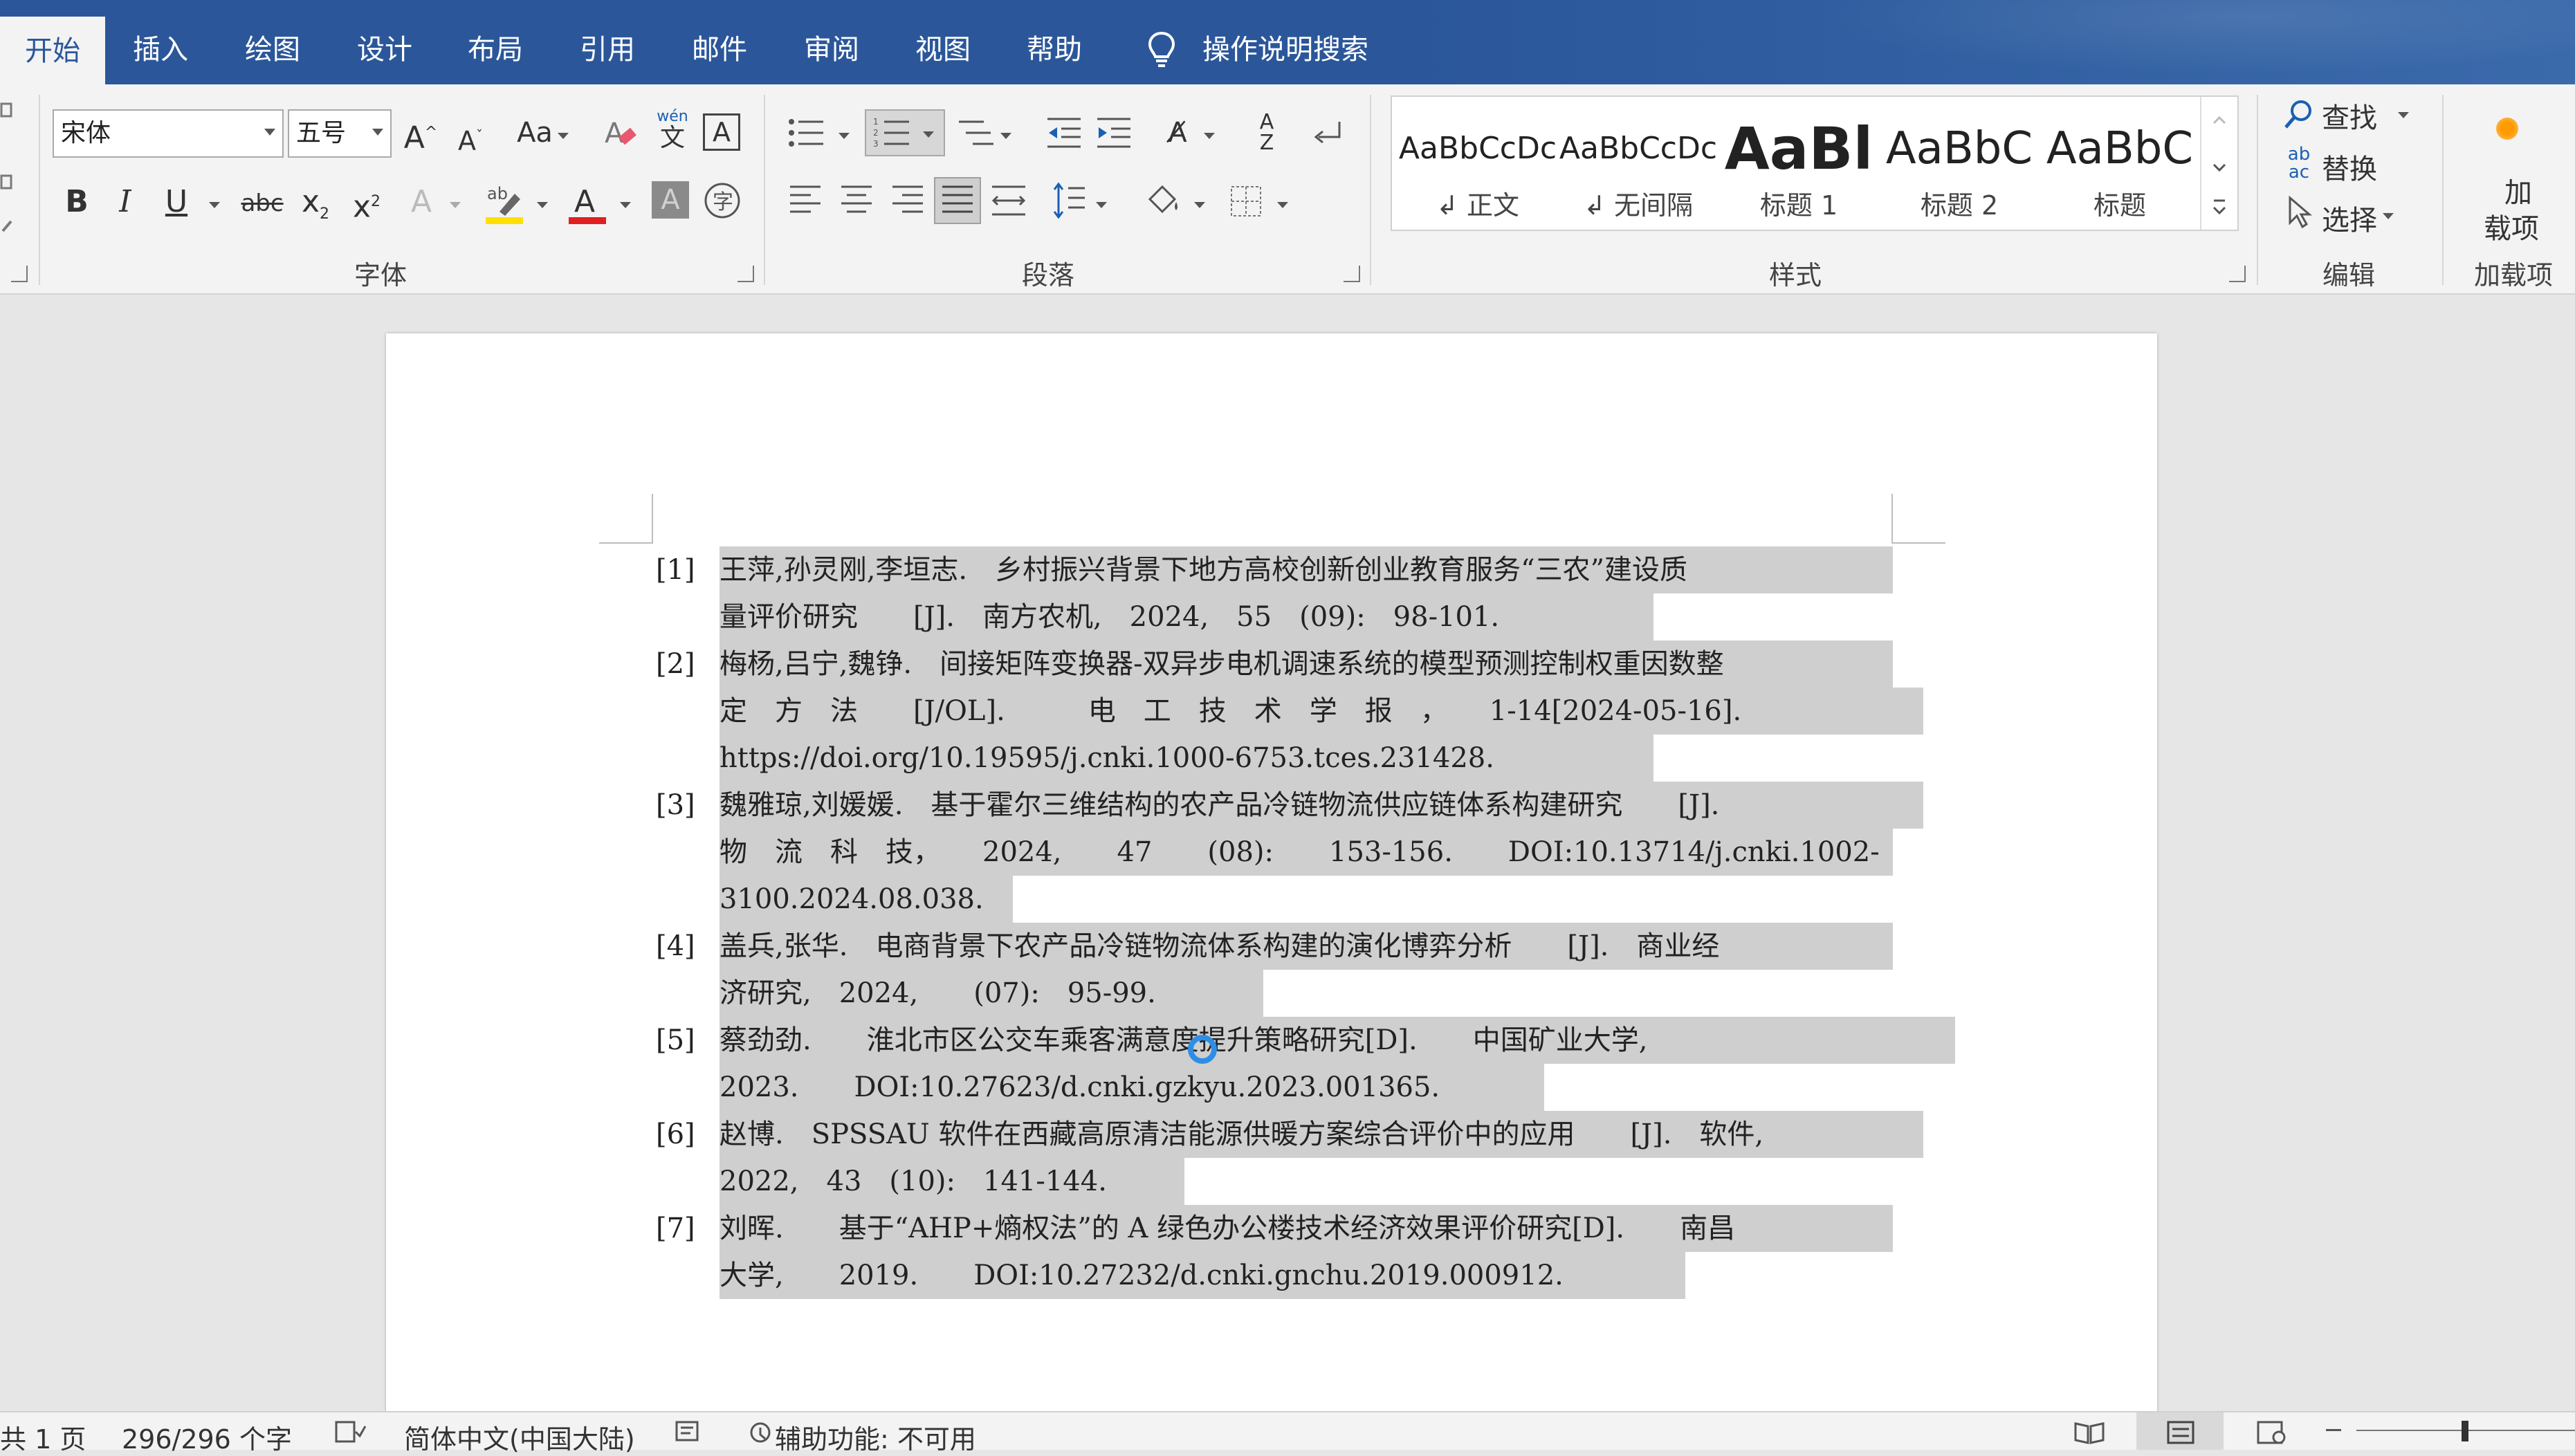 Image resolution: width=2575 pixels, height=1456 pixels. I want to click on tab-help: 帮助, so click(1054, 50).